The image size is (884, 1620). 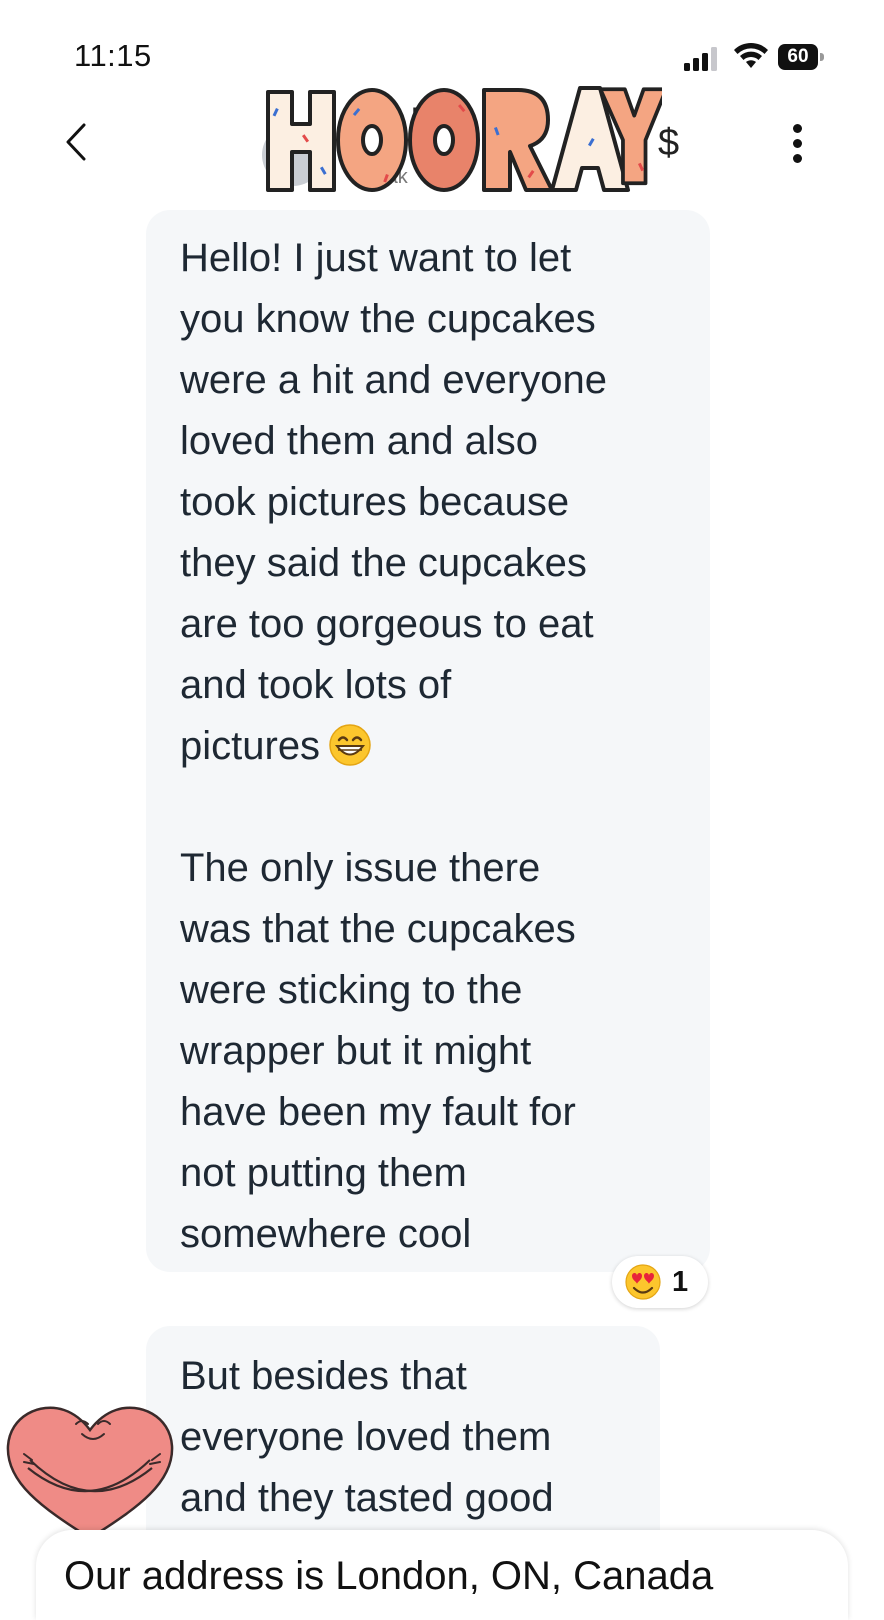 What do you see at coordinates (643, 1282) in the screenshot?
I see `heart-eyes-icon` at bounding box center [643, 1282].